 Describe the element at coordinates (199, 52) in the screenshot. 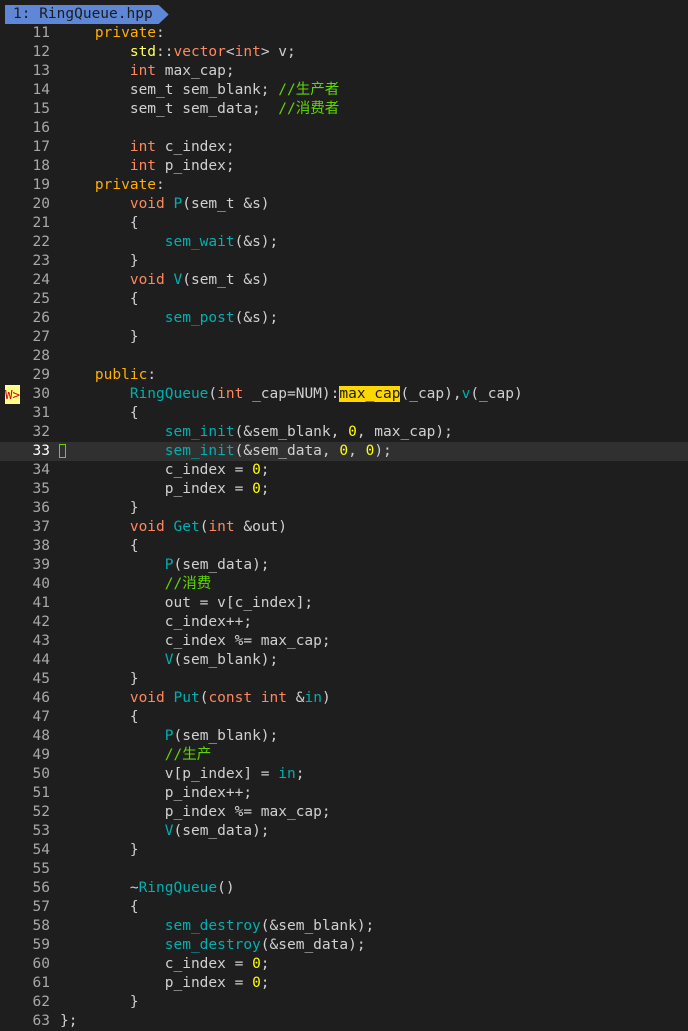

I see `code-token: vector` at that location.